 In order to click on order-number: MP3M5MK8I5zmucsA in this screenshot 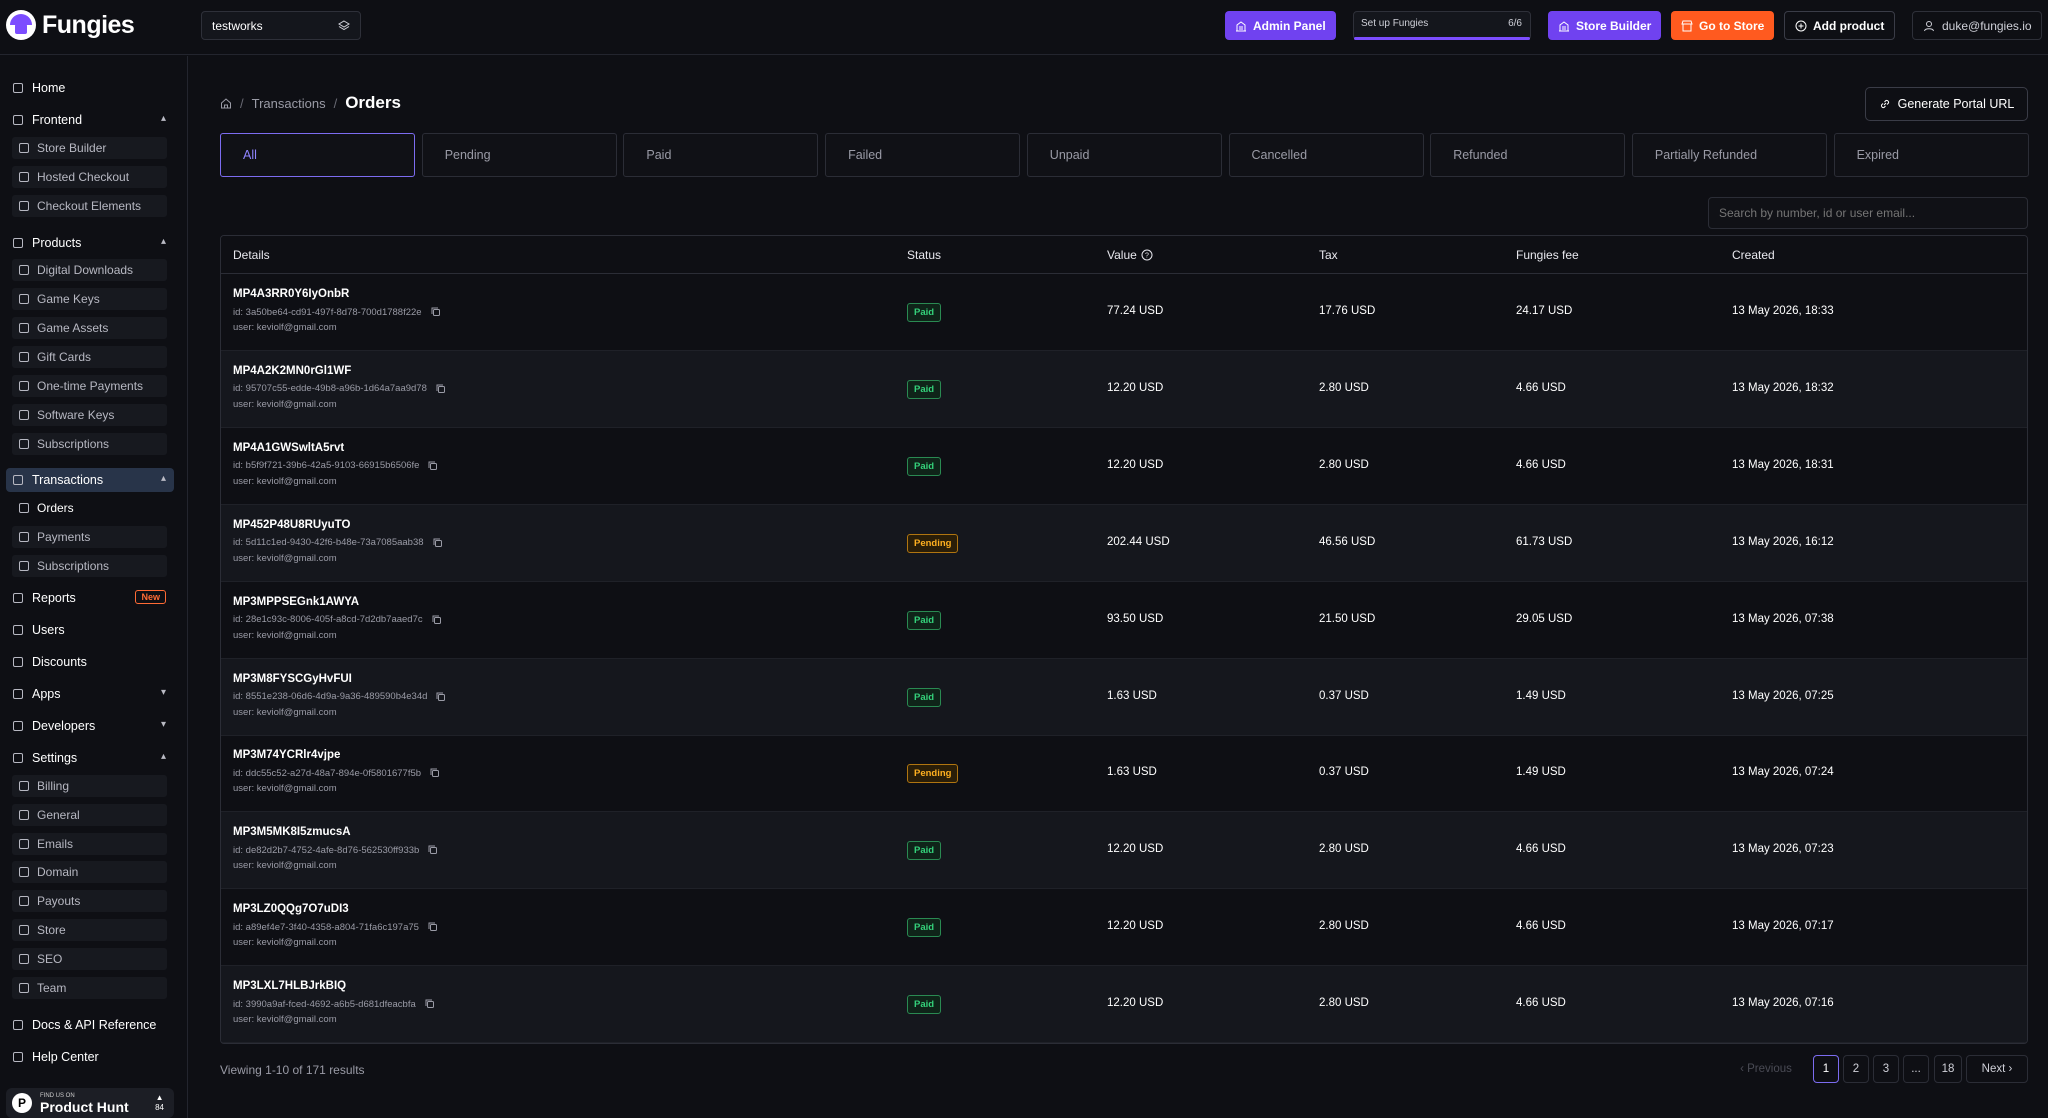, I will do `click(336, 832)`.